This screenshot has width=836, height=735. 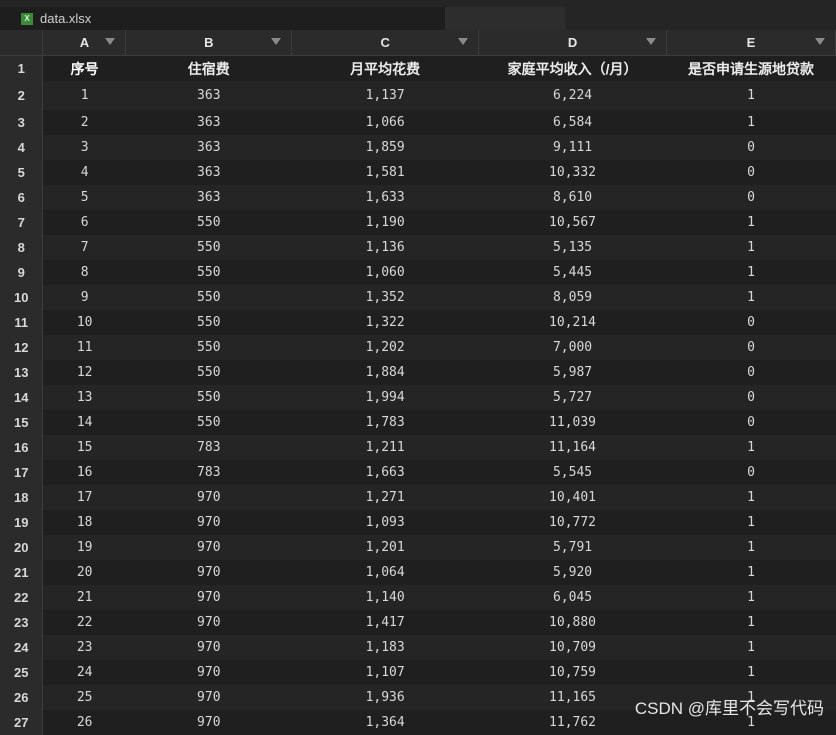 I want to click on row-number: 4, so click(x=22, y=147).